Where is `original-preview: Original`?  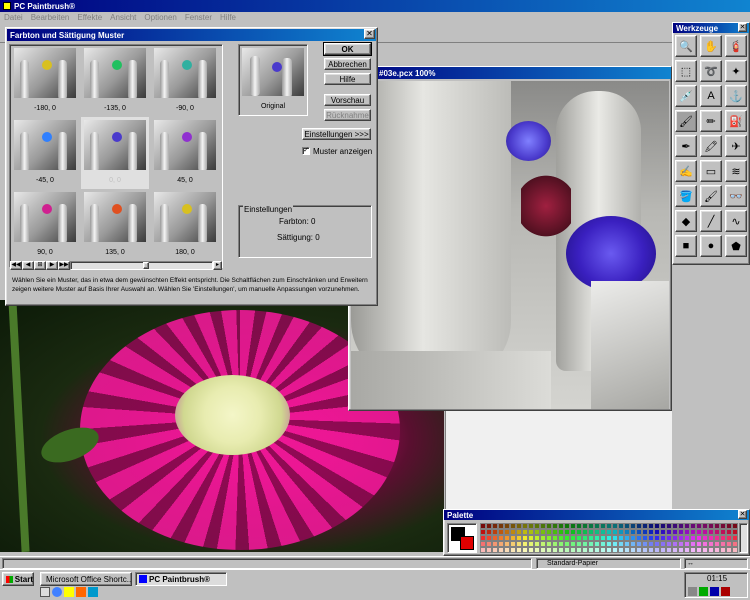
original-preview: Original is located at coordinates (273, 80).